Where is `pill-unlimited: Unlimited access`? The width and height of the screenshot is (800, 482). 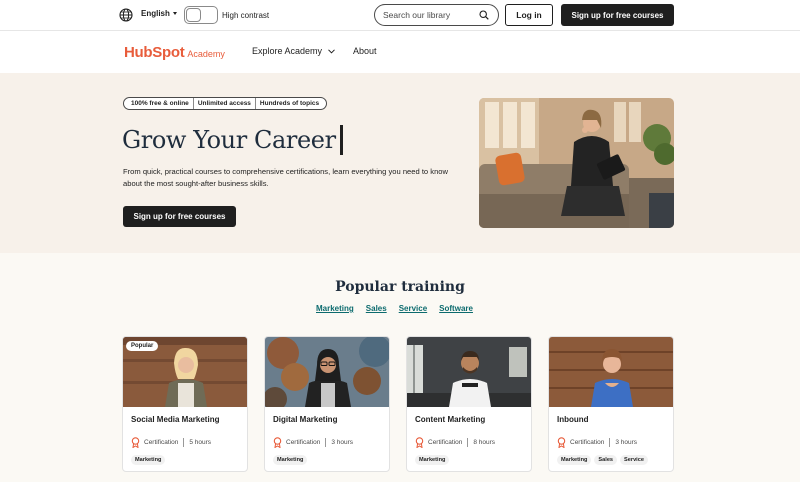
pill-unlimited: Unlimited access is located at coordinates (223, 103).